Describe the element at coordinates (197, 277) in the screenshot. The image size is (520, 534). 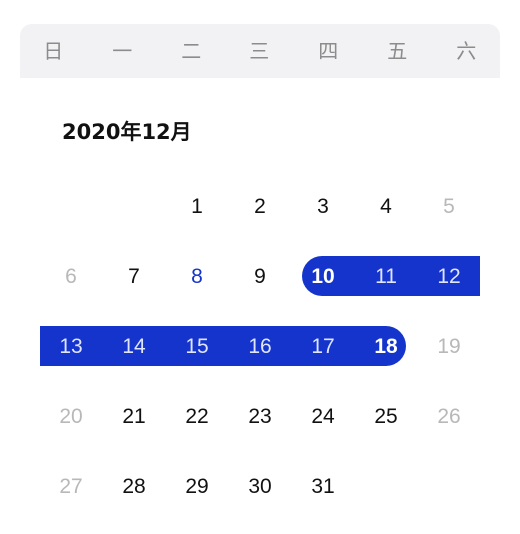
I see `day-cell-8: 8` at that location.